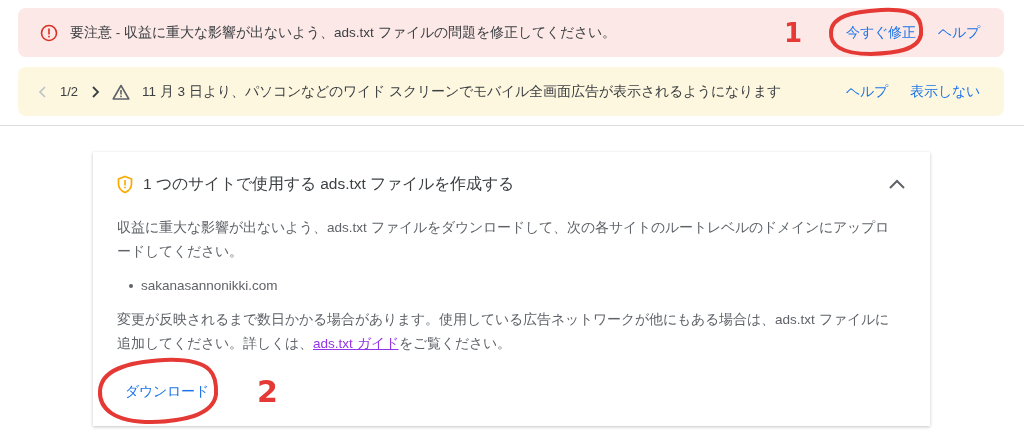 This screenshot has width=1024, height=445. Describe the element at coordinates (121, 91) in the screenshot. I see `warning-icon` at that location.